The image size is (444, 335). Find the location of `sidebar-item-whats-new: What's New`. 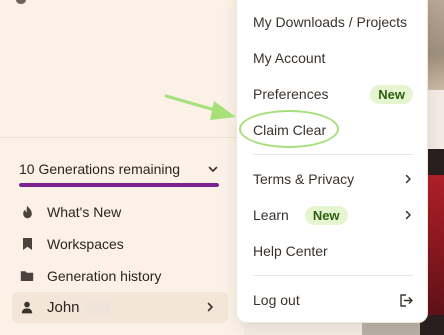

sidebar-item-whats-new: What's New is located at coordinates (120, 212).